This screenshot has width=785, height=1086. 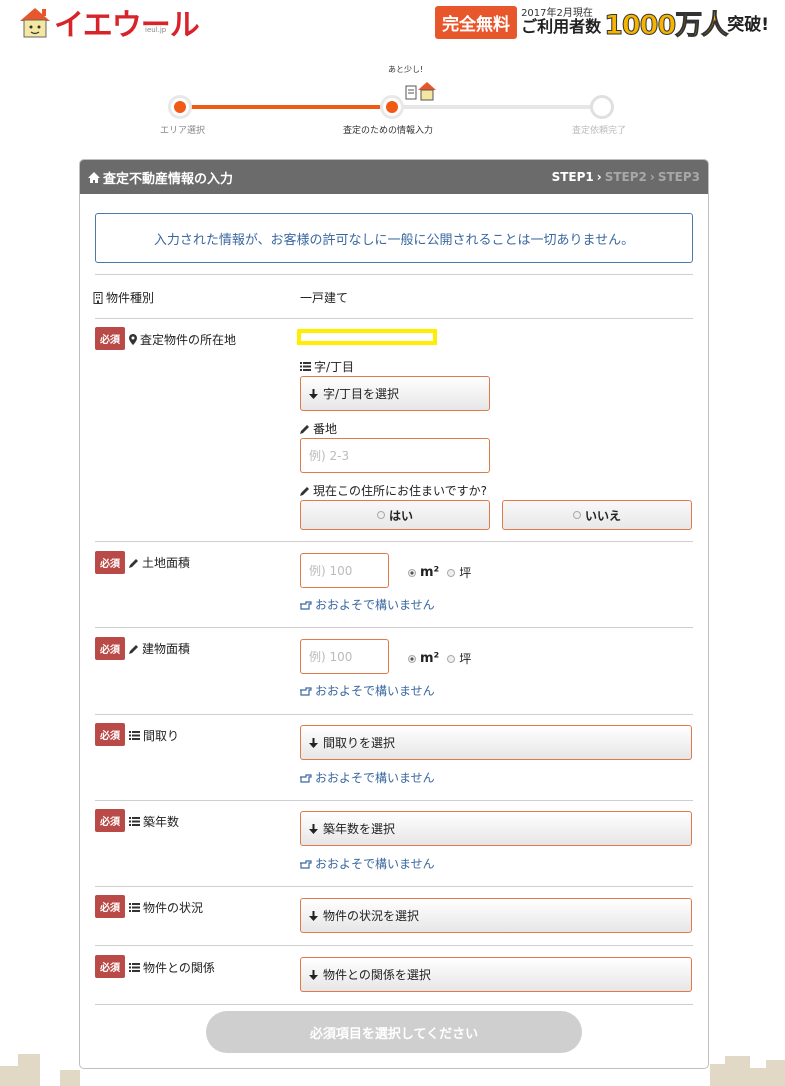 What do you see at coordinates (130, 298) in the screenshot?
I see `property-type-label: 物件種別` at bounding box center [130, 298].